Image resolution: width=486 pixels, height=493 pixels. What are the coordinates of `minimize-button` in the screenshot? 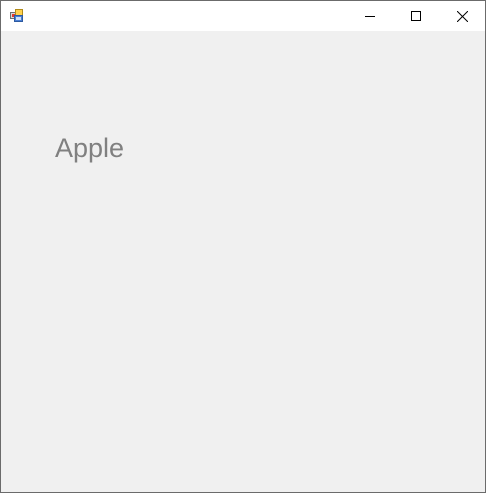 It's located at (370, 16).